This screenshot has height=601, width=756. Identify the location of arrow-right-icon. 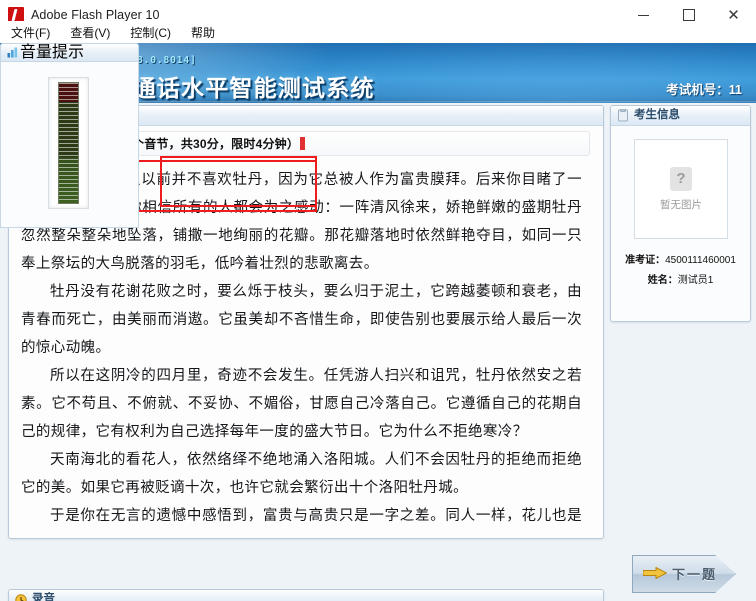
(655, 573).